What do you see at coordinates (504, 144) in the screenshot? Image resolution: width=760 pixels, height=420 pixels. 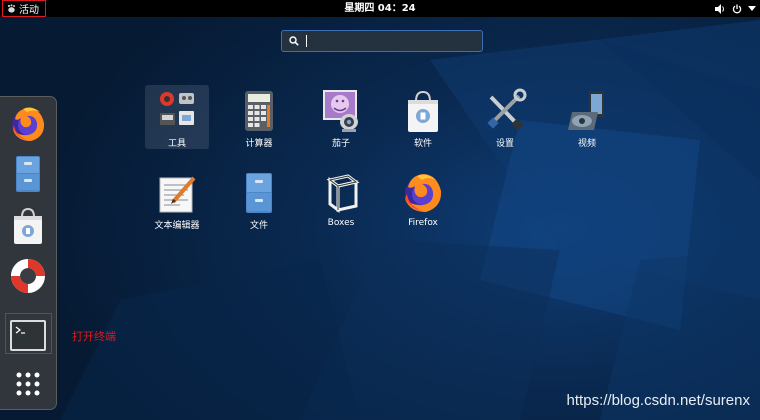 I see `app-label: 设置` at bounding box center [504, 144].